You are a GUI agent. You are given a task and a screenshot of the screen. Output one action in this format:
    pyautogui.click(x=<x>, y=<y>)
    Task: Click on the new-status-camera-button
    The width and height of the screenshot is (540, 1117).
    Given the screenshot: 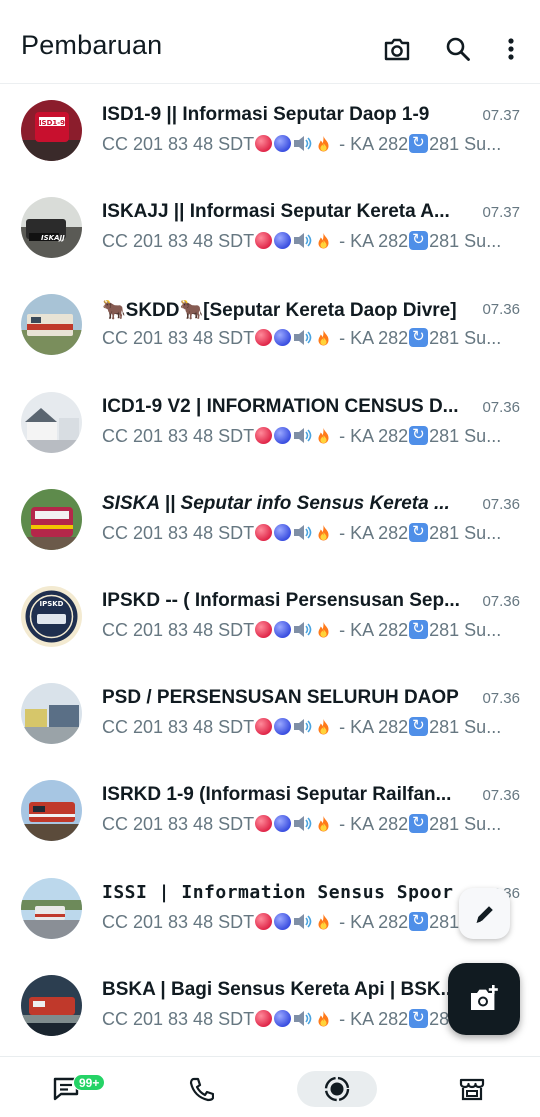 What is the action you would take?
    pyautogui.click(x=484, y=999)
    